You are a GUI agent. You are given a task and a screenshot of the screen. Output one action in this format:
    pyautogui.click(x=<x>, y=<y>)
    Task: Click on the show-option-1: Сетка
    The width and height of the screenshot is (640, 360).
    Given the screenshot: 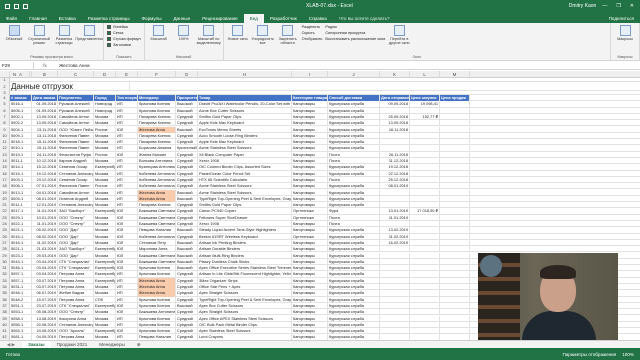 What is the action you would take?
    pyautogui.click(x=124, y=33)
    